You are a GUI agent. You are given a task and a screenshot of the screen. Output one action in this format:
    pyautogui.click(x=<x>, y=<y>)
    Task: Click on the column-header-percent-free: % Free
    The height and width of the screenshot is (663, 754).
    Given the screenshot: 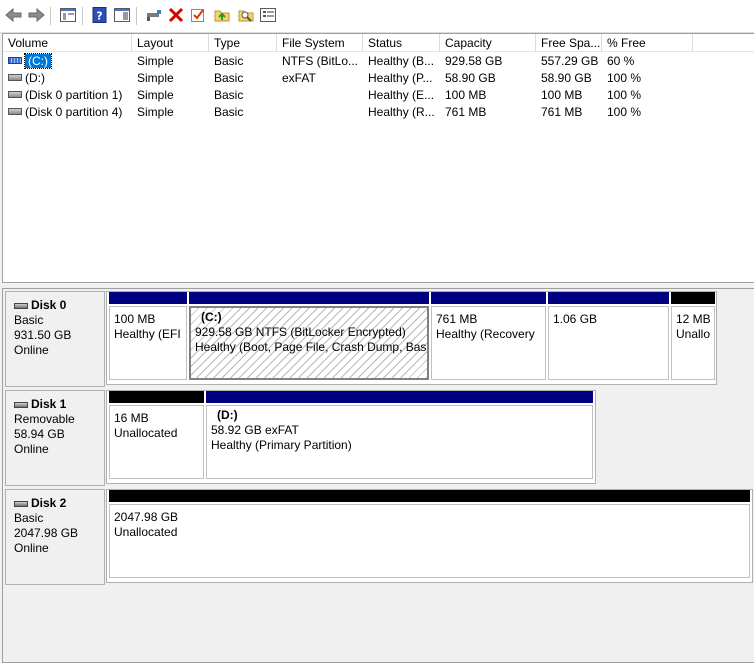 What is the action you would take?
    pyautogui.click(x=647, y=43)
    